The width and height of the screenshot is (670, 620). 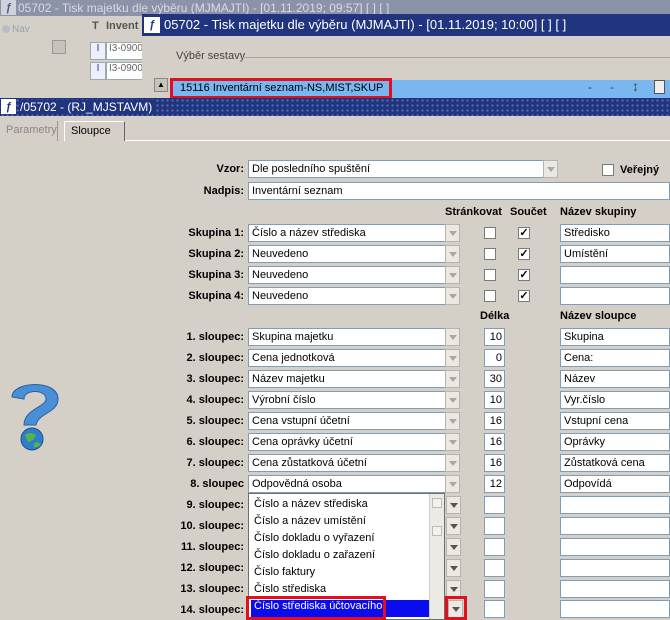 I want to click on column-name-input: Odpovídá, so click(x=615, y=484).